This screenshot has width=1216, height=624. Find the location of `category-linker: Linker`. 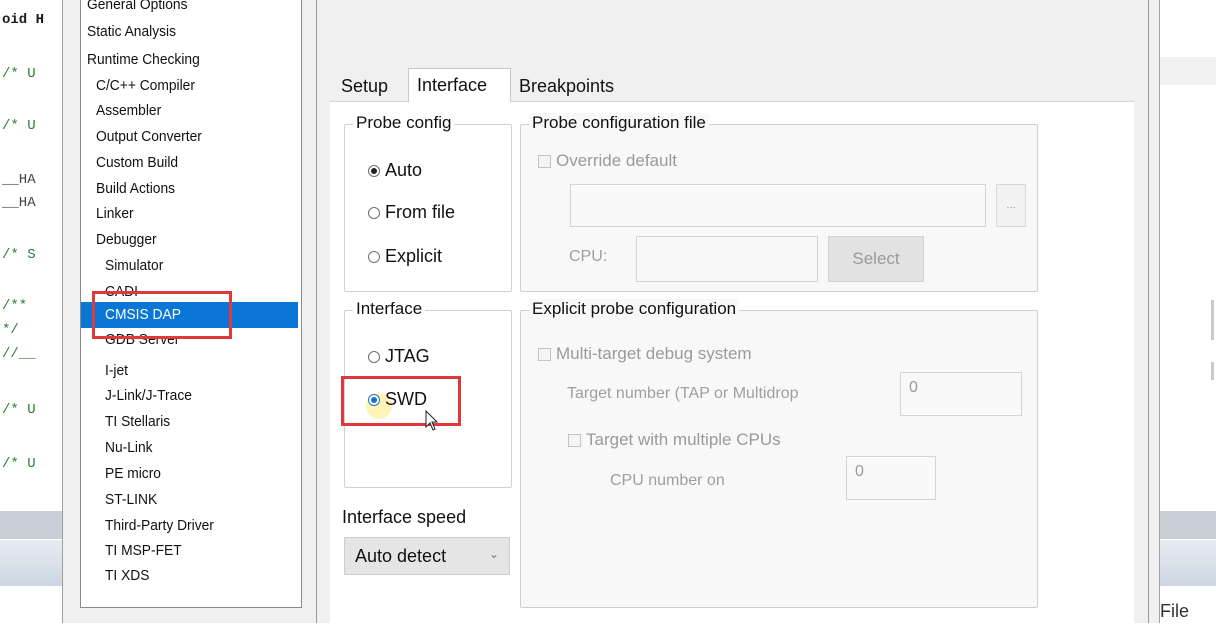

category-linker: Linker is located at coordinates (115, 213).